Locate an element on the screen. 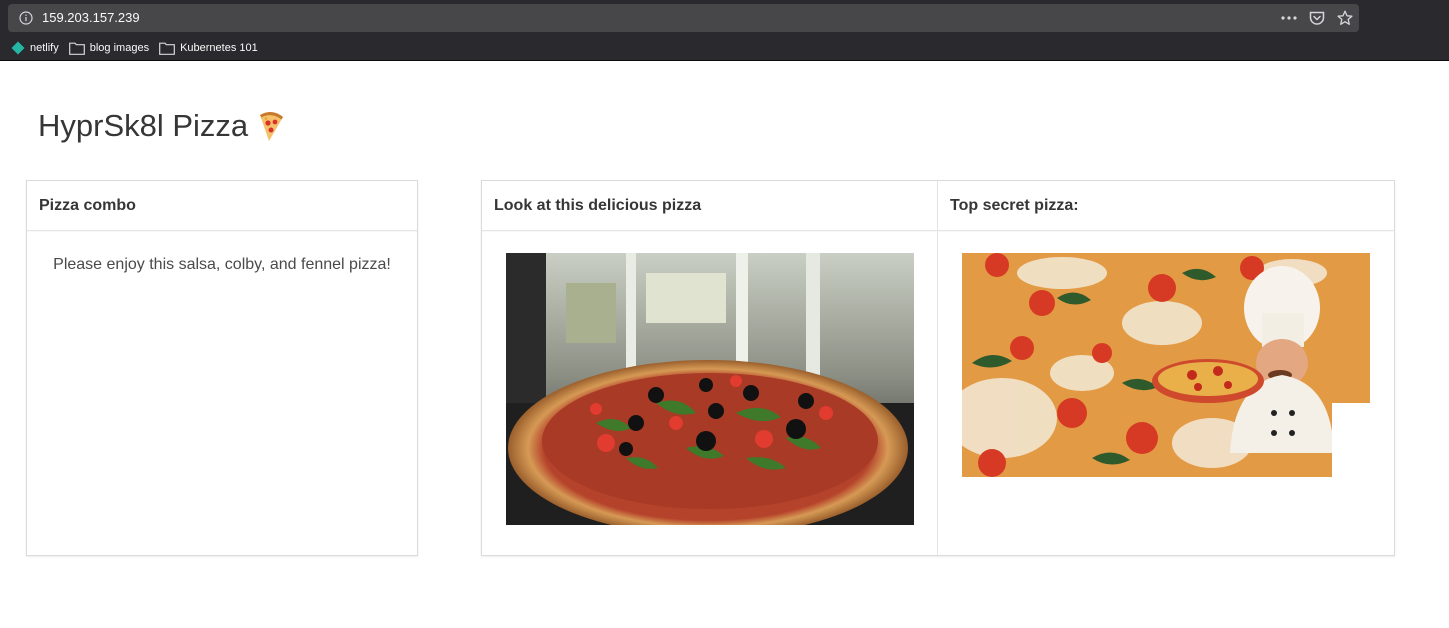 The image size is (1449, 628). card-header: Top secret pizza: is located at coordinates (1166, 206).